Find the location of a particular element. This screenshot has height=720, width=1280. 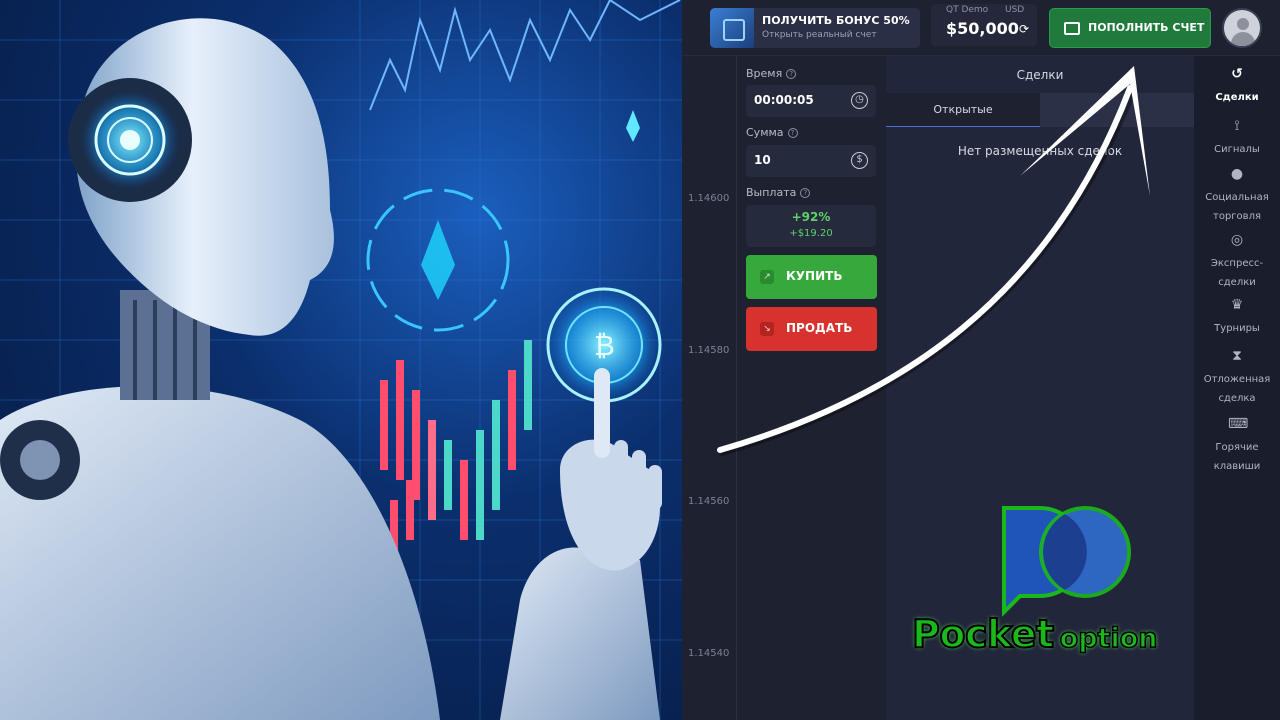

payout-label-row: Выплата? is located at coordinates (778, 192).